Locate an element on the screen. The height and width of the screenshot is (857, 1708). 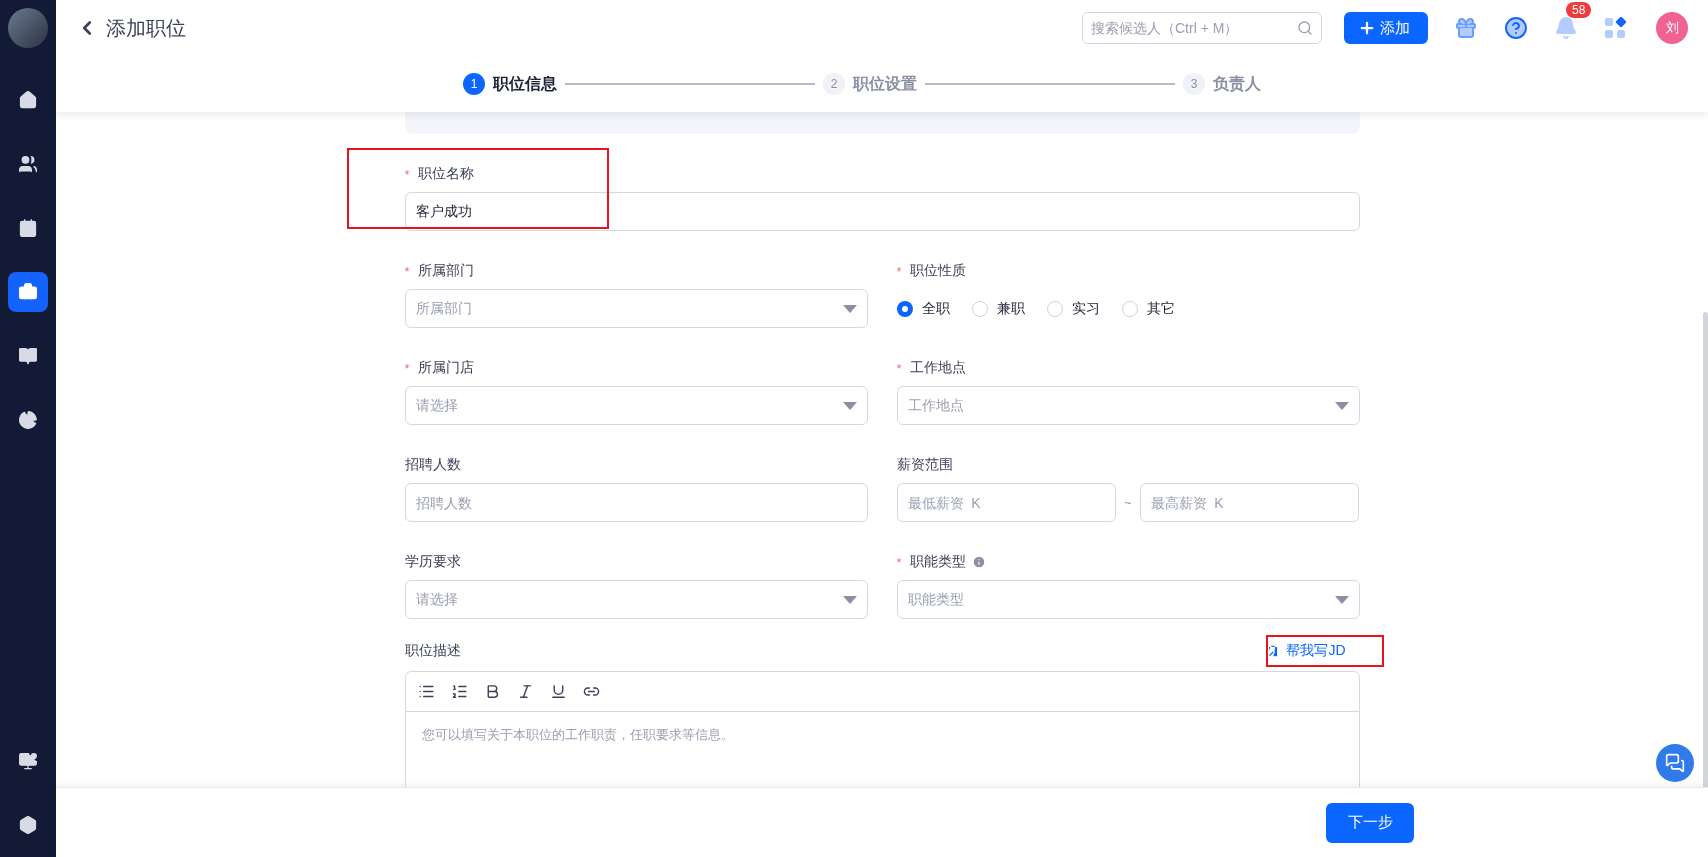
step-number: 1 is located at coordinates (474, 84).